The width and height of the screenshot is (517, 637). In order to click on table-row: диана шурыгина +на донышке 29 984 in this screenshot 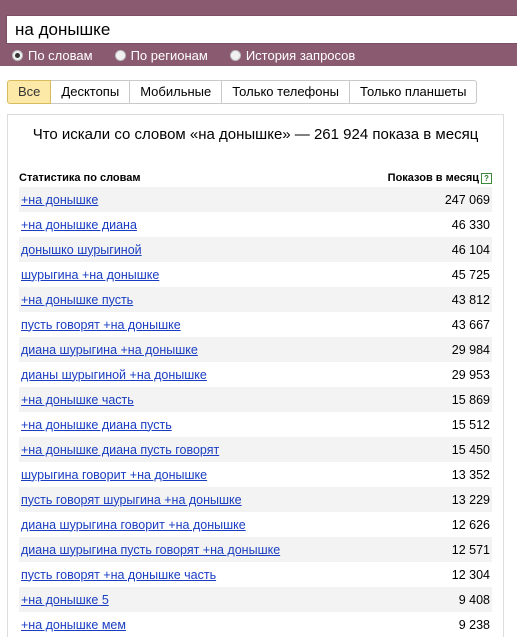, I will do `click(255, 349)`.